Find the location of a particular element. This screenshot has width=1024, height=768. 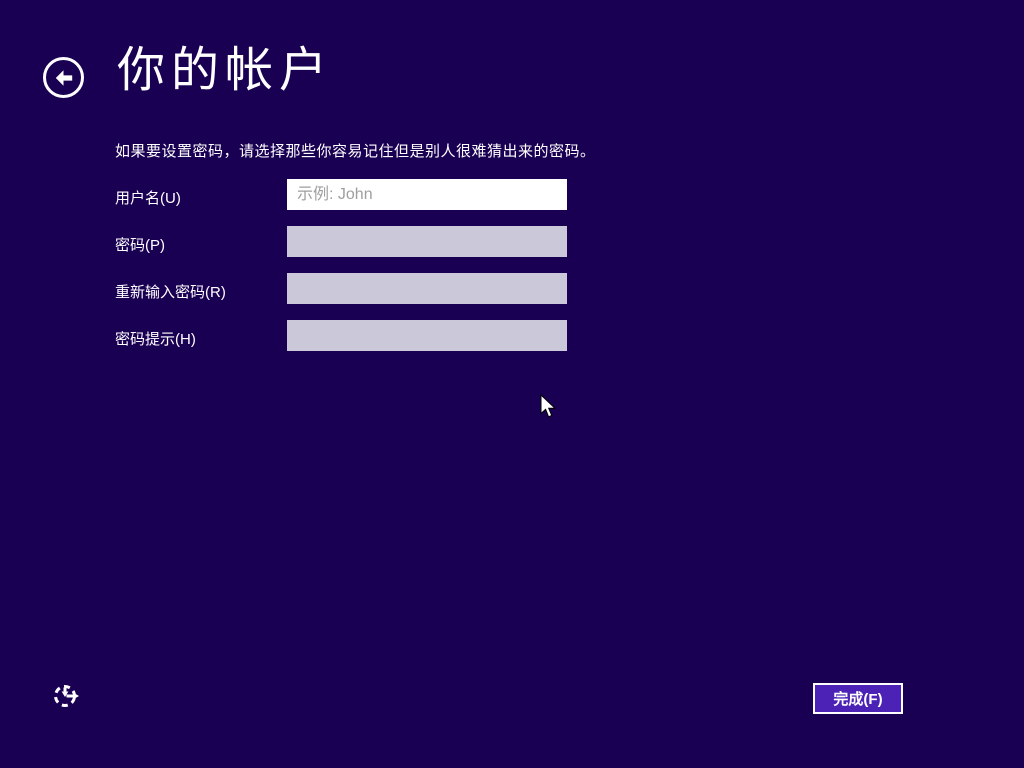

instruction-text: 如果要设置密码，请选择那些你容易记住但是别人很难猜出来的密码。 is located at coordinates (355, 151).